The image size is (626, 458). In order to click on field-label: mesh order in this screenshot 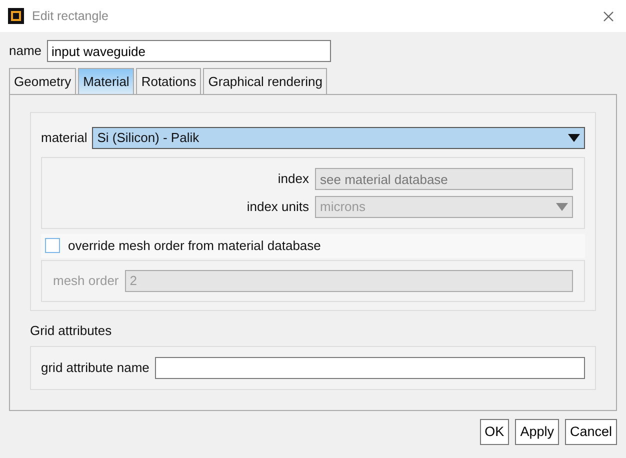, I will do `click(86, 281)`.